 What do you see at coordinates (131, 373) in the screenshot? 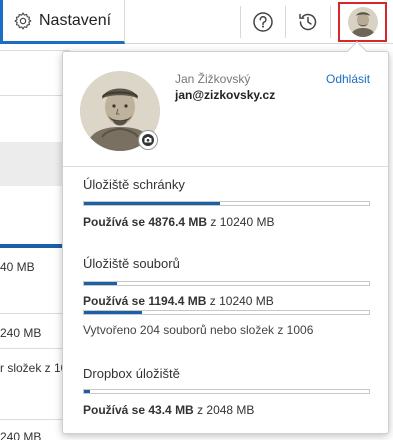
I see `dropbox-storage-title: Dropbox úložiště` at bounding box center [131, 373].